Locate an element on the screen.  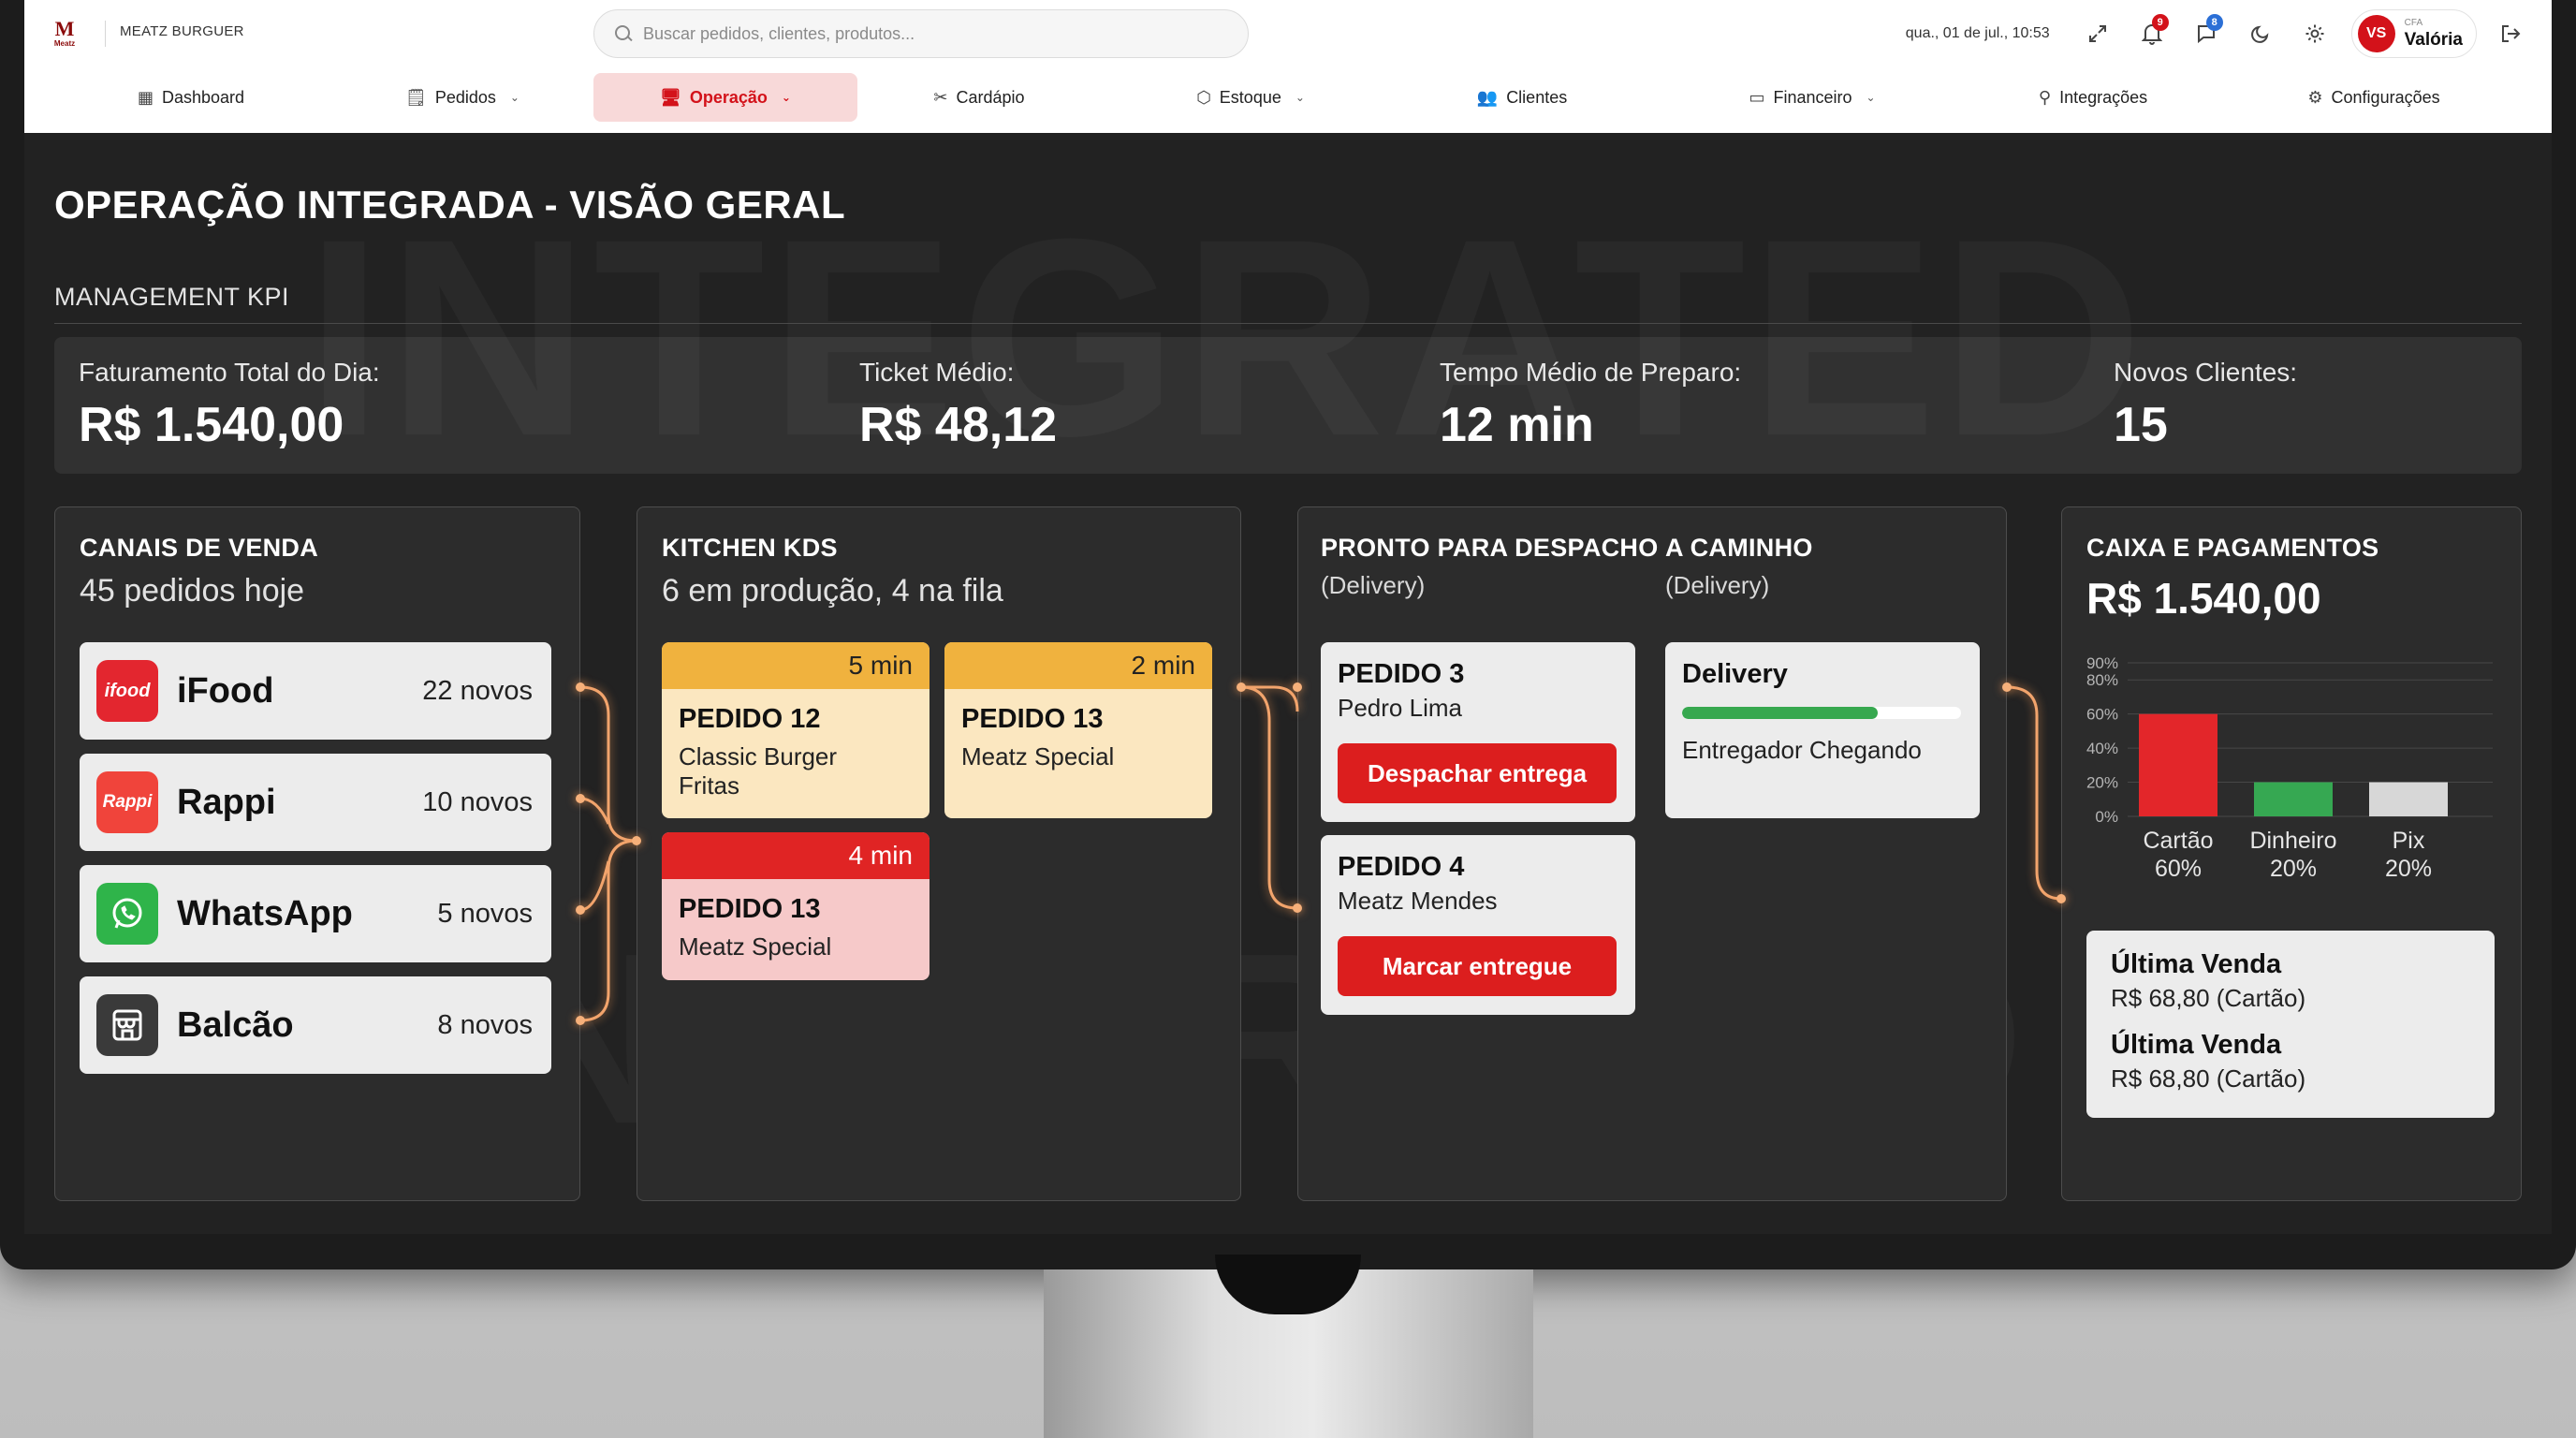
whatsapp-logo-icon is located at coordinates (127, 914).